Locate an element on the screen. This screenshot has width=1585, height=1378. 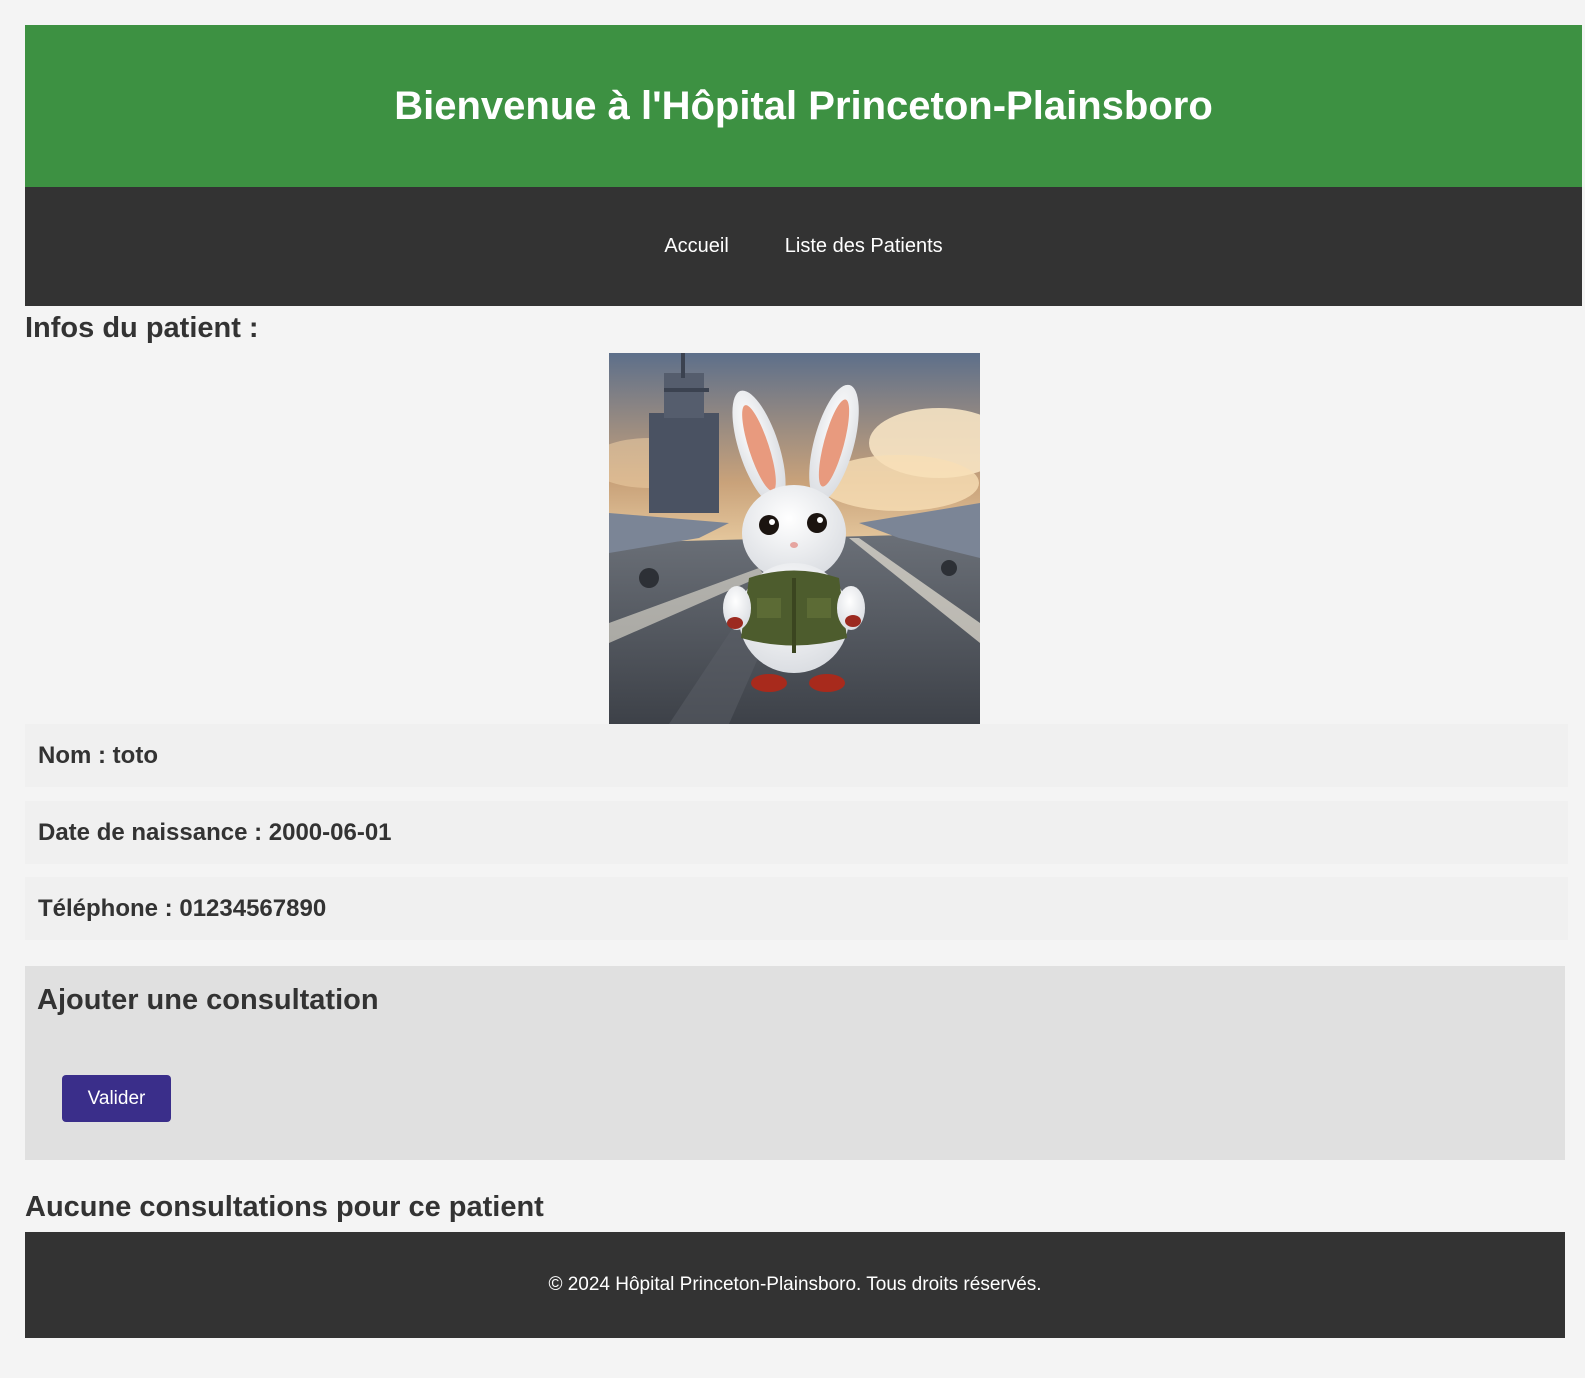
field-label: Date de naissance is located at coordinates (143, 832).